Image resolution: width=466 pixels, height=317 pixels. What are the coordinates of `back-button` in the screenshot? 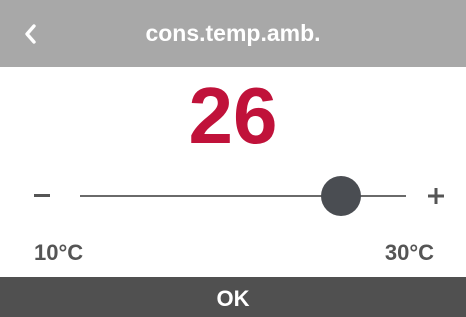 It's located at (30, 34).